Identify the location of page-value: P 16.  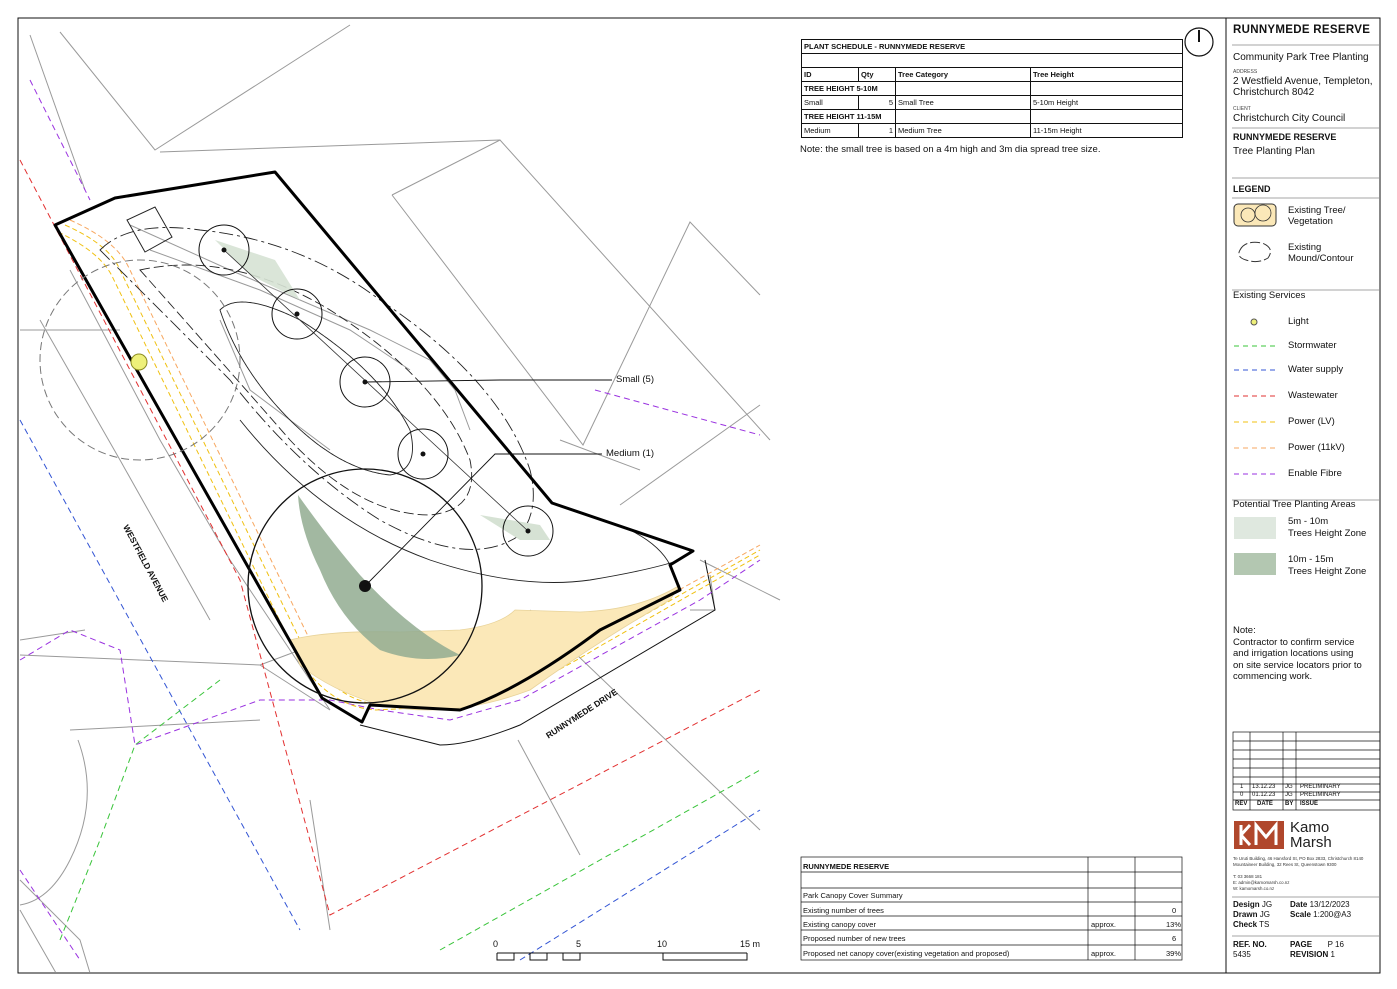
(1335, 944).